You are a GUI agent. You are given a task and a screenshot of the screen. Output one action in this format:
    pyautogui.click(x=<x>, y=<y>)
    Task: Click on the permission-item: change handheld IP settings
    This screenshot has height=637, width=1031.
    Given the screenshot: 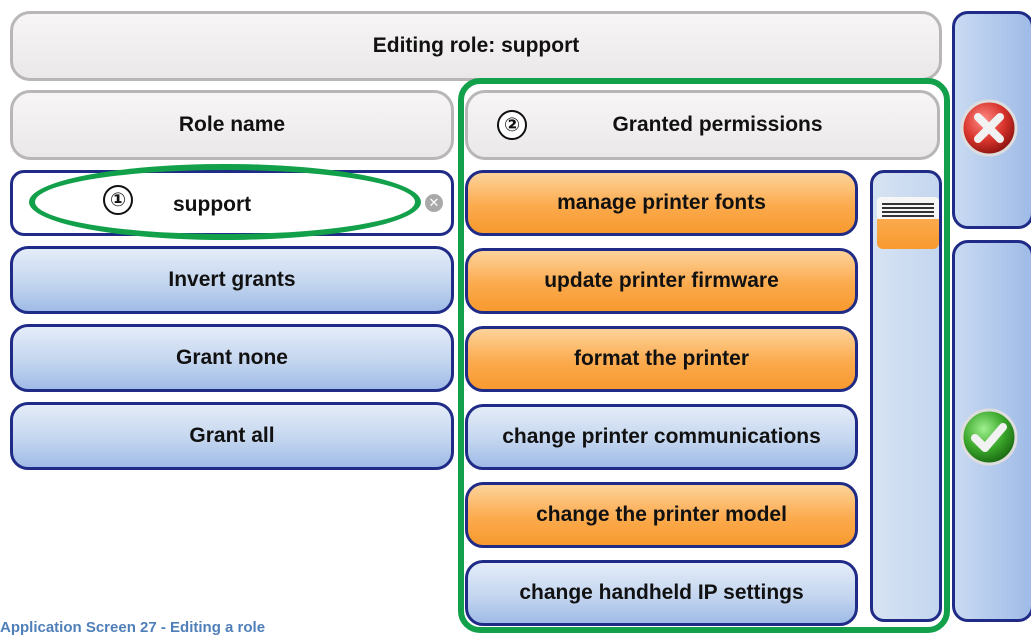 What is the action you would take?
    pyautogui.click(x=661, y=593)
    